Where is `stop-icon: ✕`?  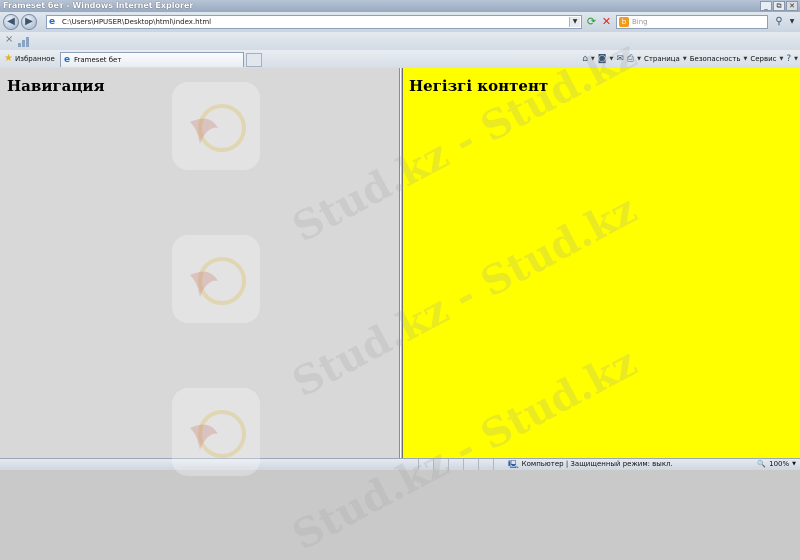
stop-icon: ✕ is located at coordinates (606, 21).